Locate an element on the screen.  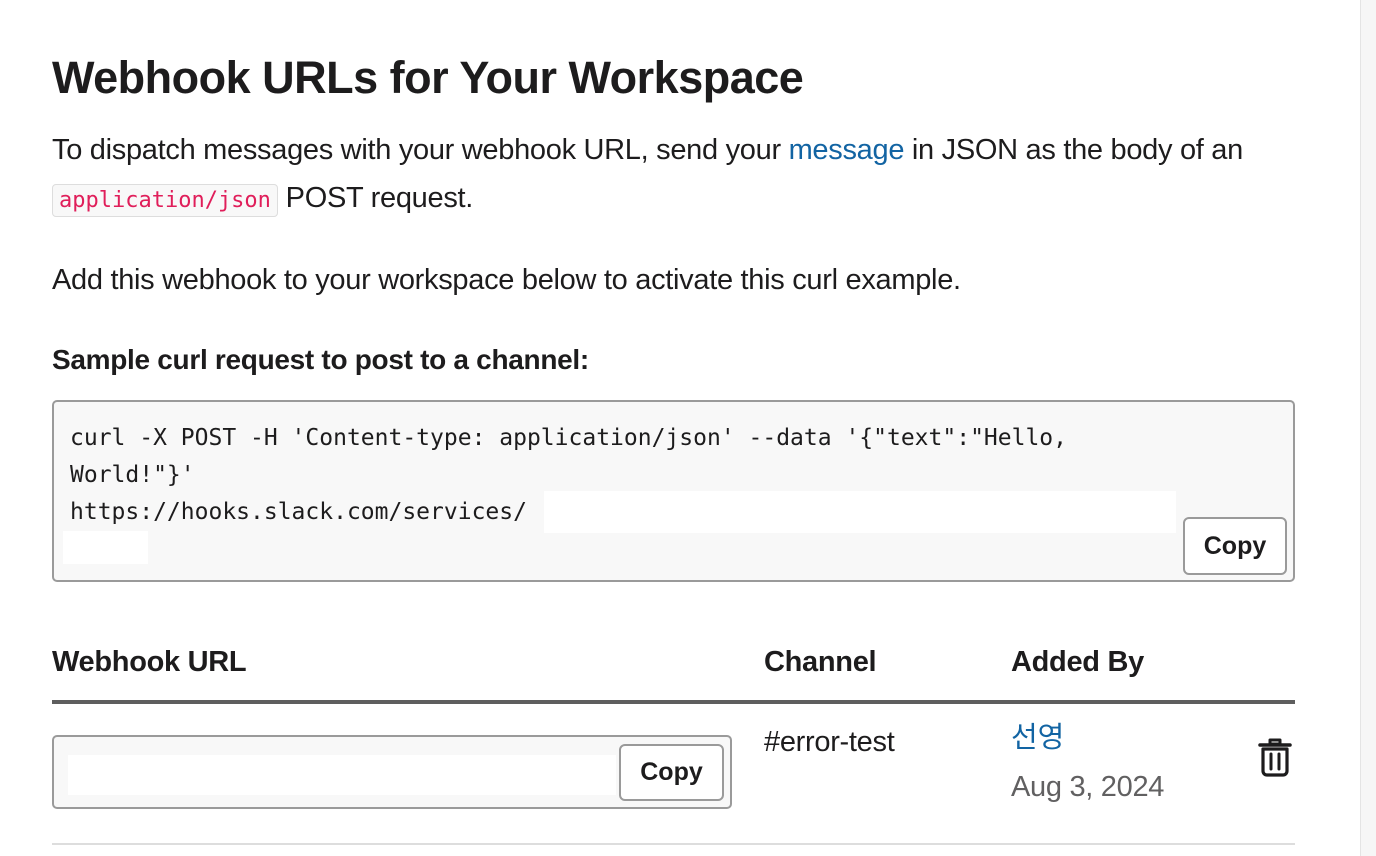
scrollbar-track is located at coordinates (1368, 428).